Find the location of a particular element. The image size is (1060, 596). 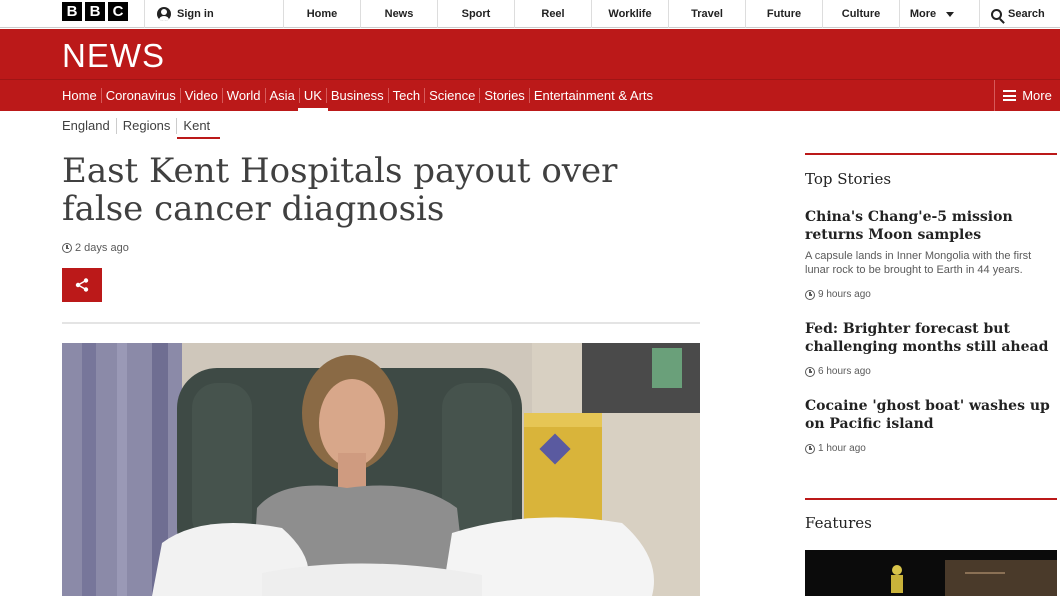

logo-letter-b1: B is located at coordinates (72, 11).